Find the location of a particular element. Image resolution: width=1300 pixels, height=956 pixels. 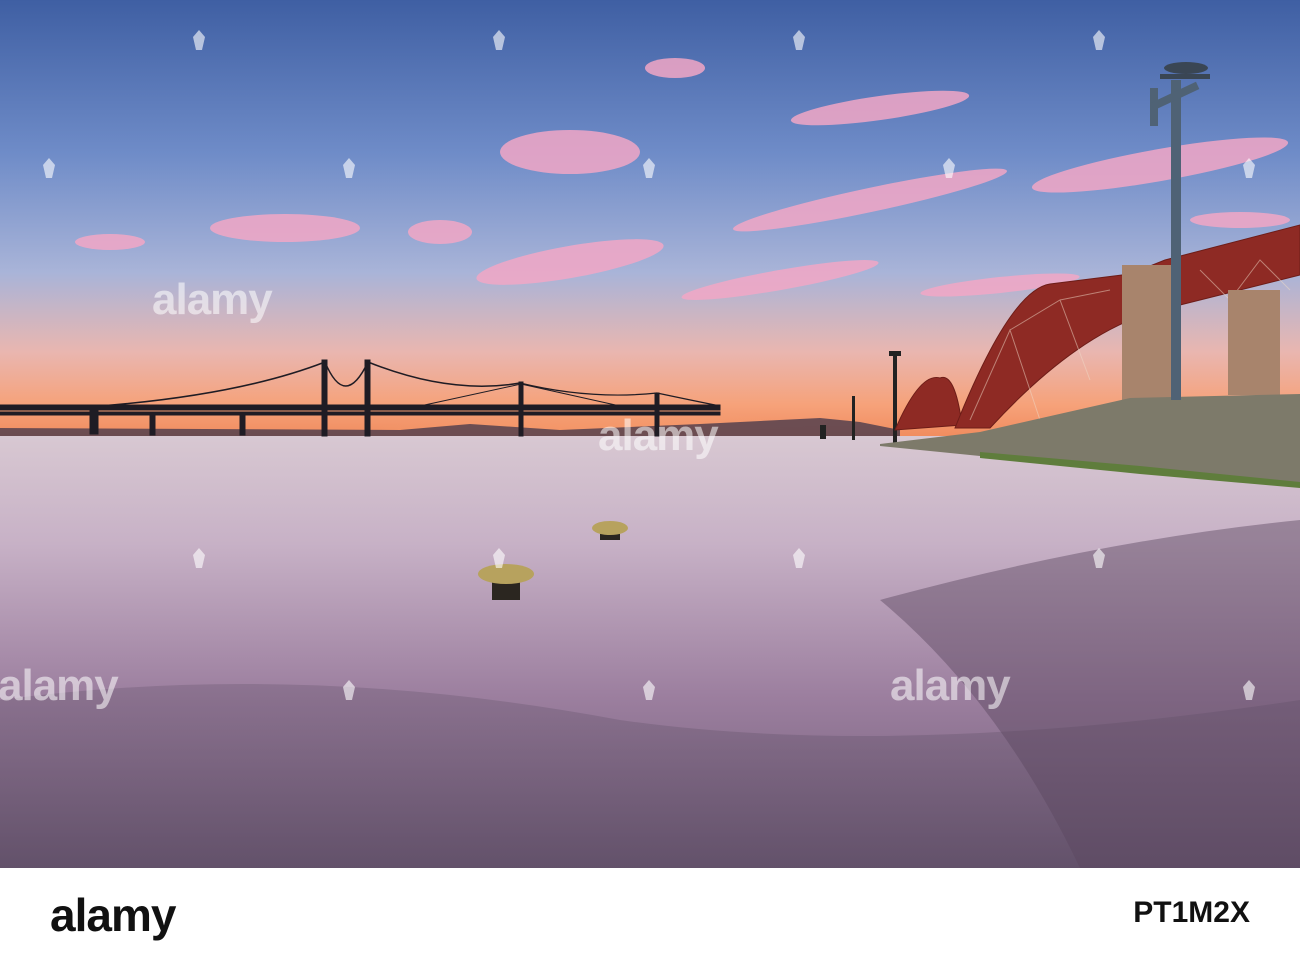

alamy-logo: alamy is located at coordinates (113, 915).